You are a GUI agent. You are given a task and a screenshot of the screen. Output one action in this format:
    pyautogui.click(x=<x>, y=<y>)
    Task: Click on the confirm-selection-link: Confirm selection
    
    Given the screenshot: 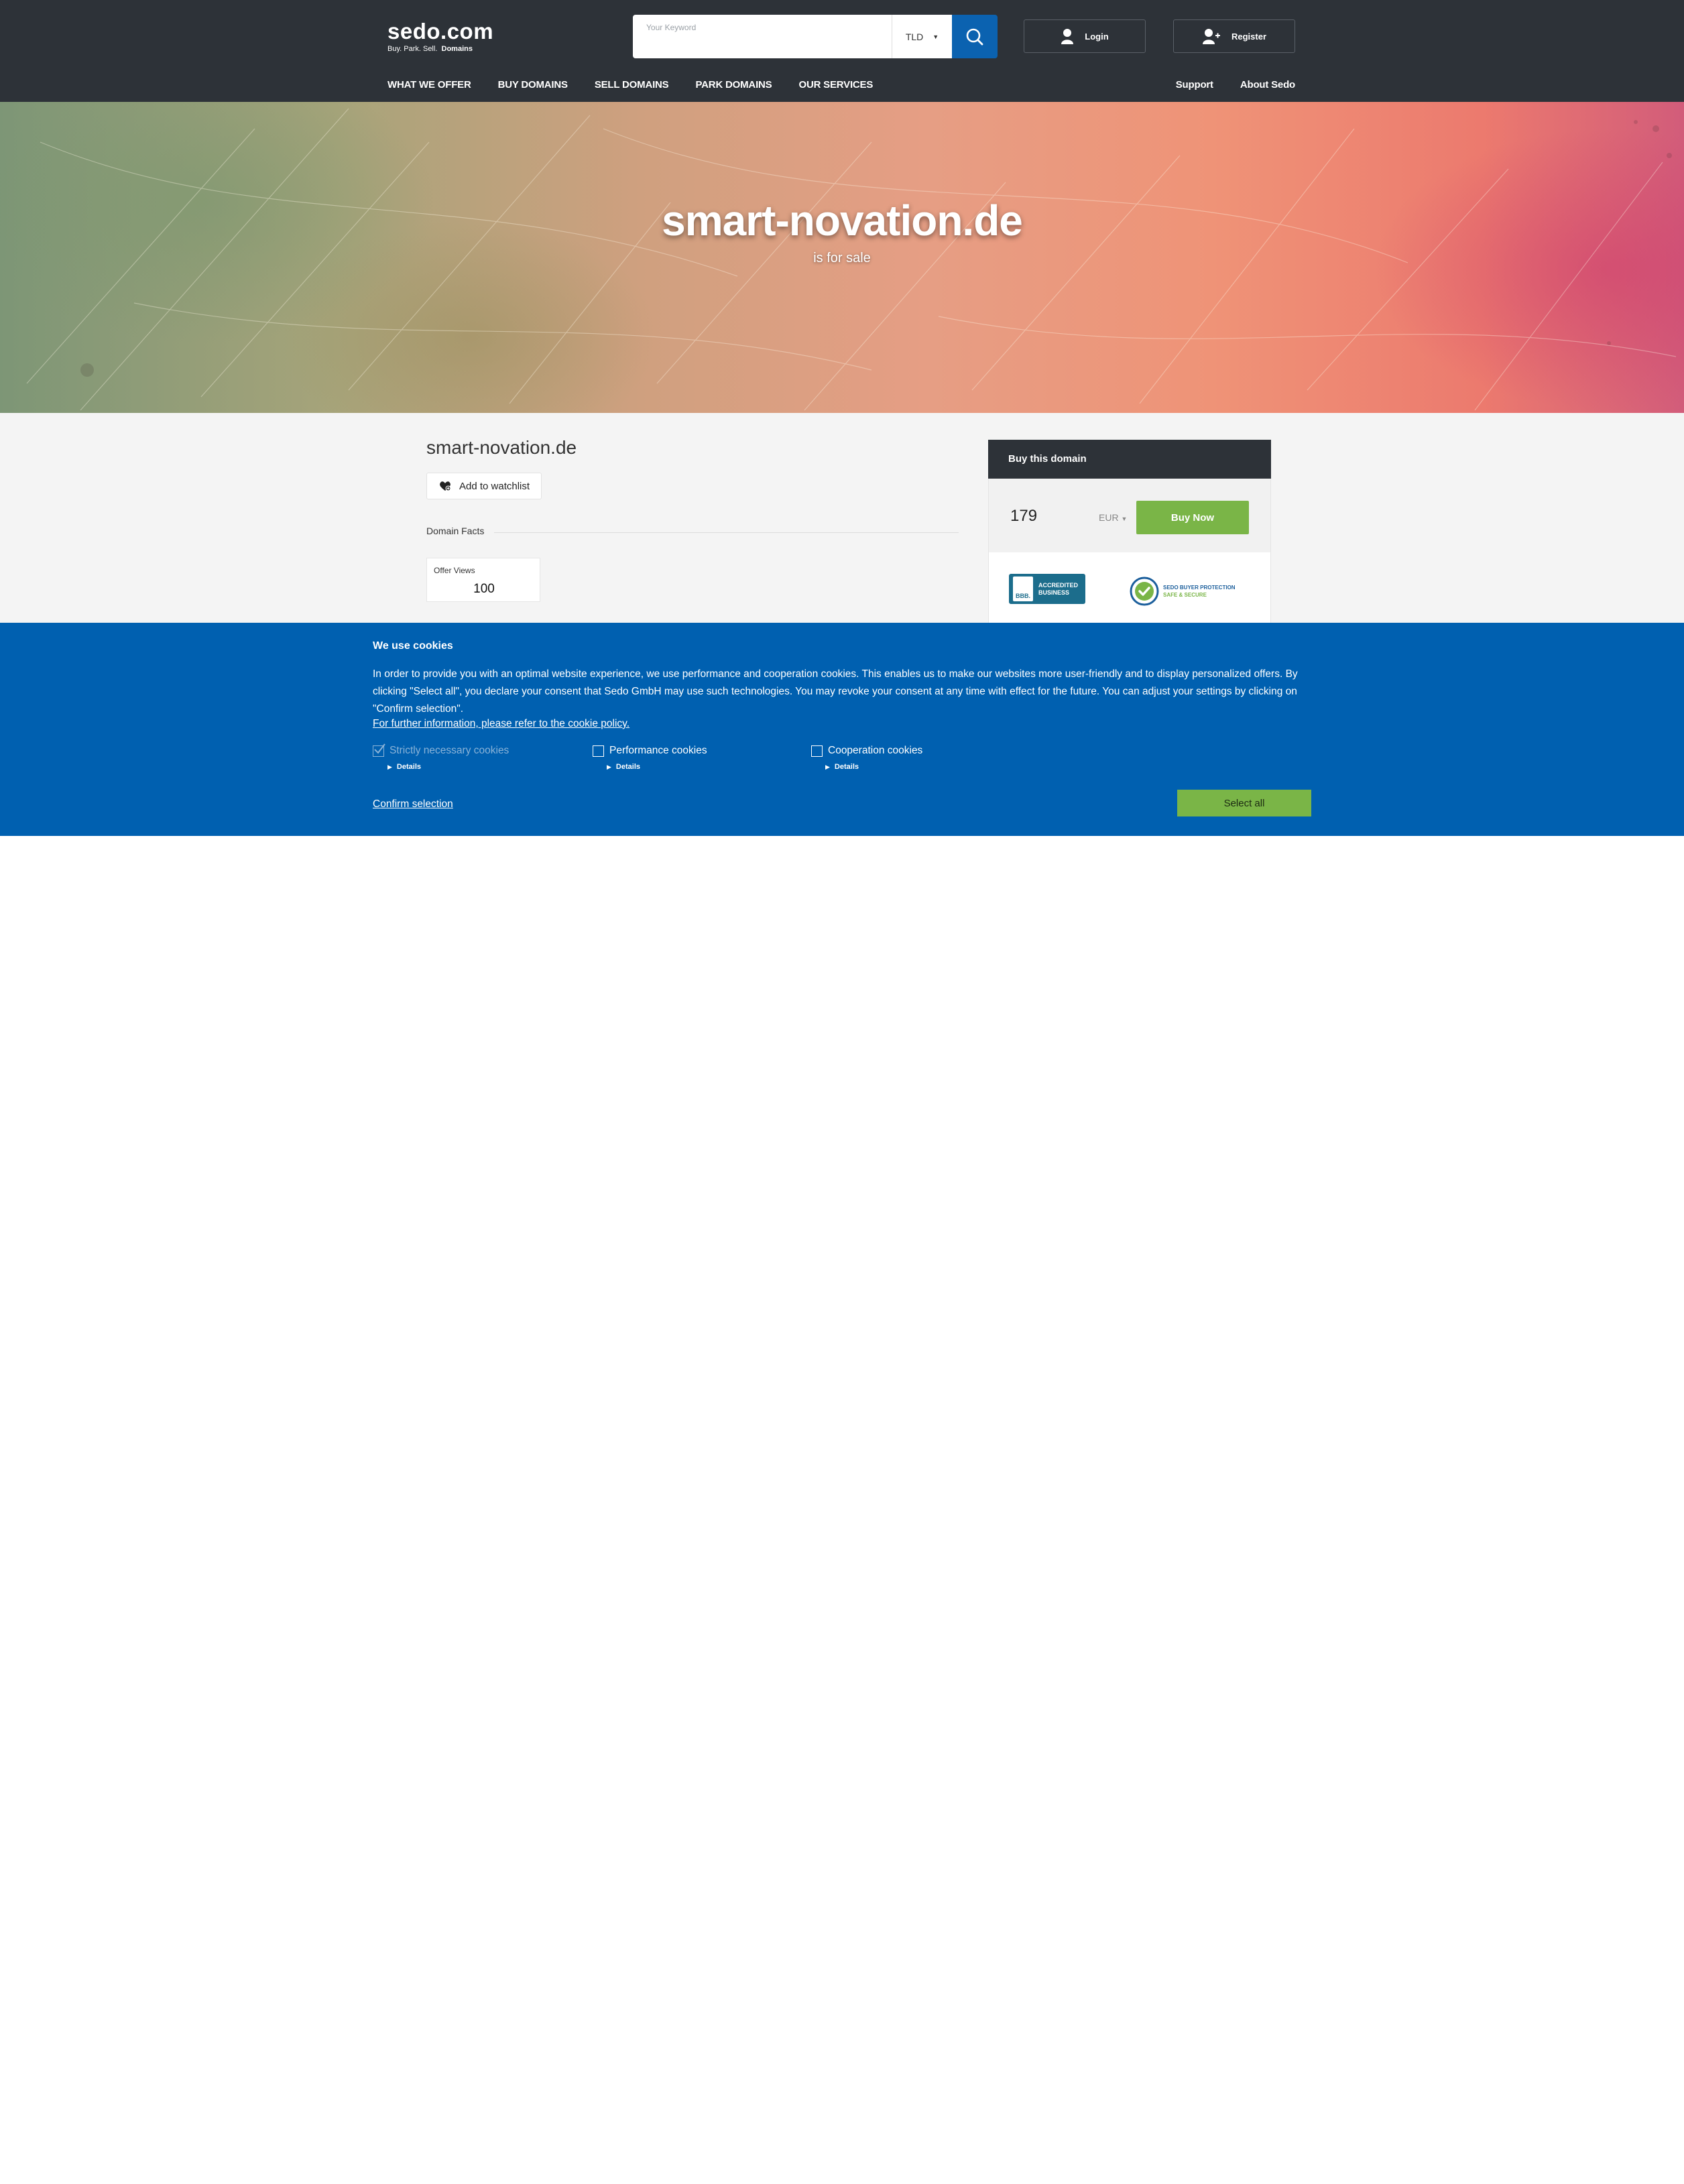 What is the action you would take?
    pyautogui.click(x=413, y=804)
    